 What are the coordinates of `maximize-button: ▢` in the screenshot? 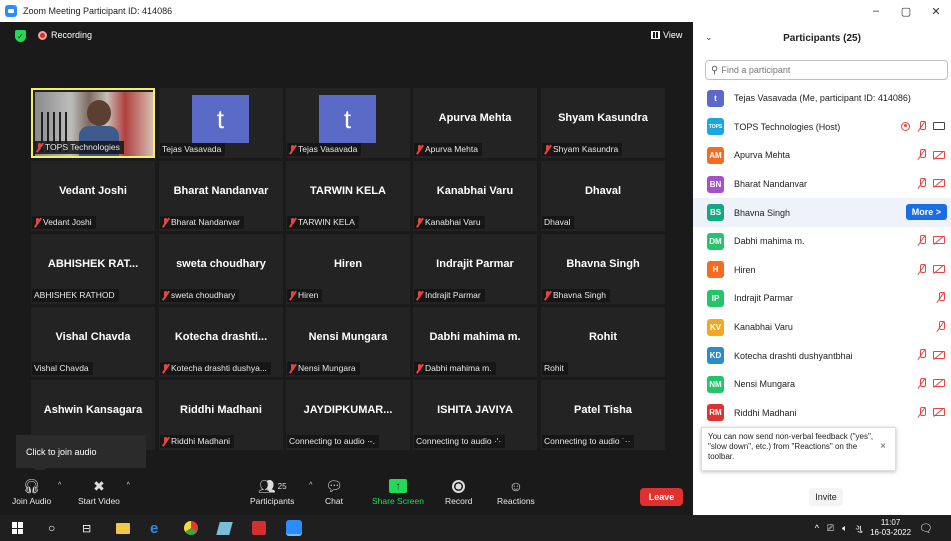 It's located at (906, 11).